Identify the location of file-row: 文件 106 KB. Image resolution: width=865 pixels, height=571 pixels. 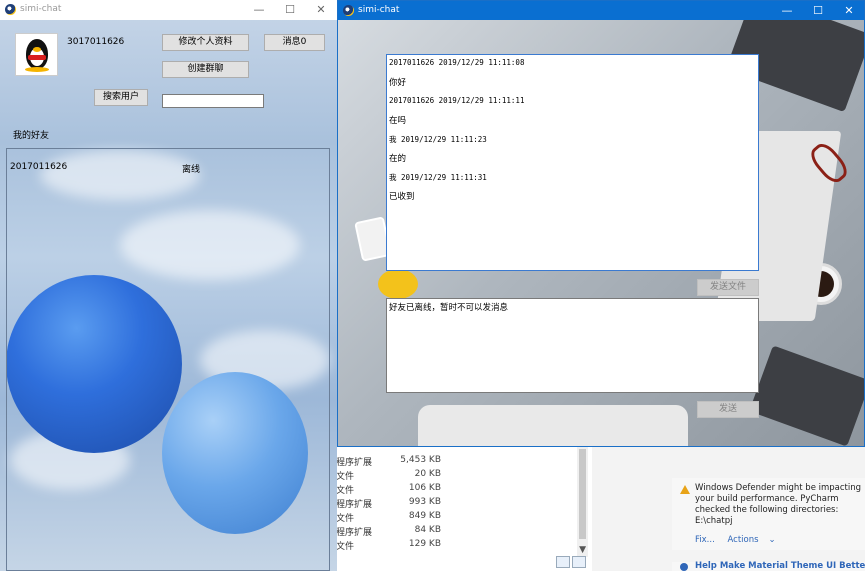
(456, 490).